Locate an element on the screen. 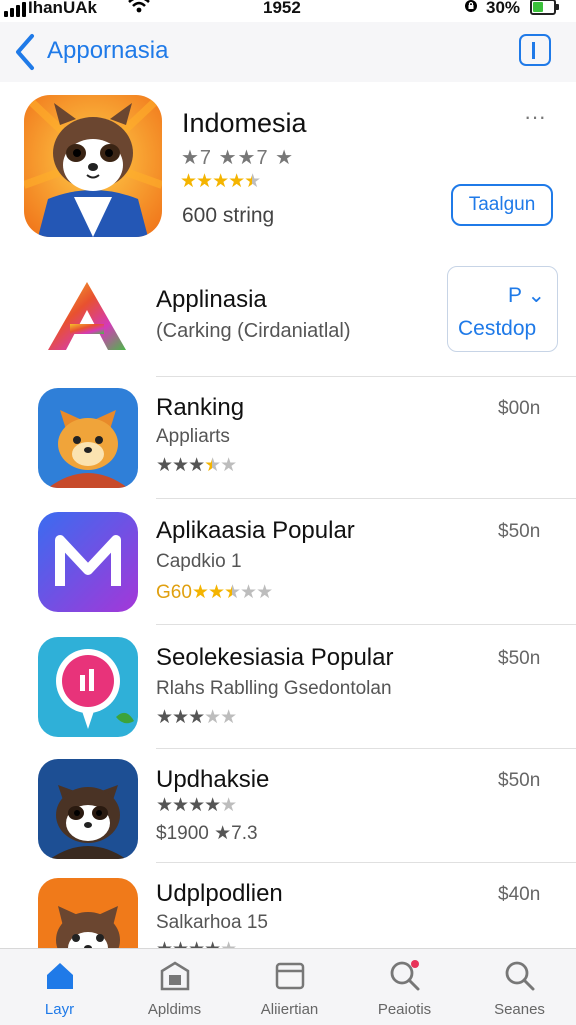  tab-aliiertian: Aliiertian is located at coordinates (289, 987).